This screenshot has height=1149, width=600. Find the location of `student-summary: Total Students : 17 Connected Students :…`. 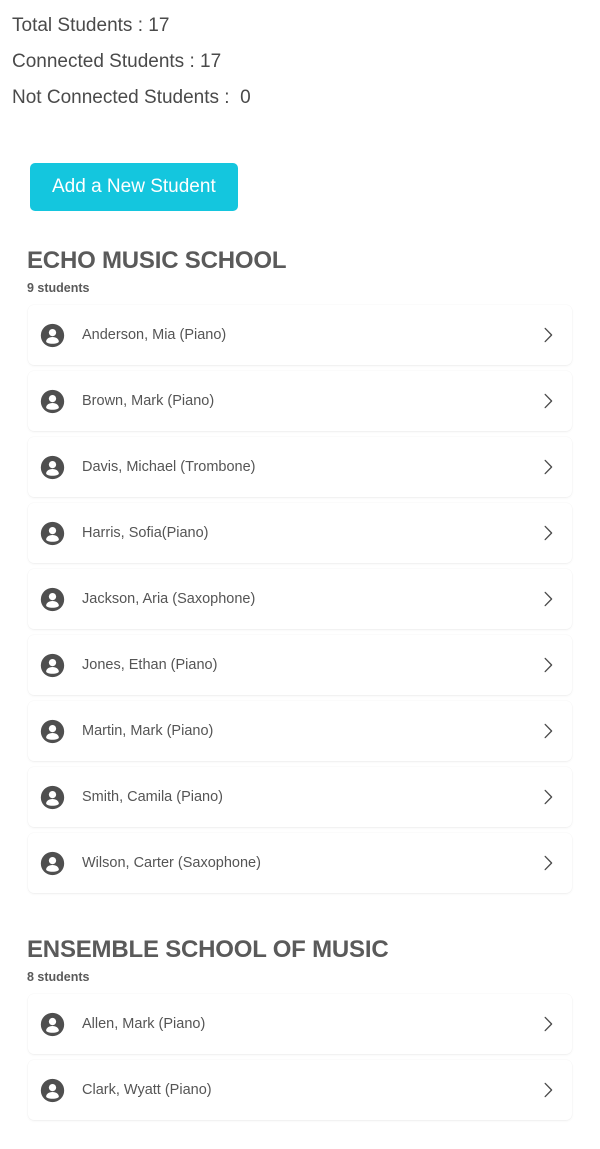

student-summary: Total Students : 17 Connected Students :… is located at coordinates (300, 58).